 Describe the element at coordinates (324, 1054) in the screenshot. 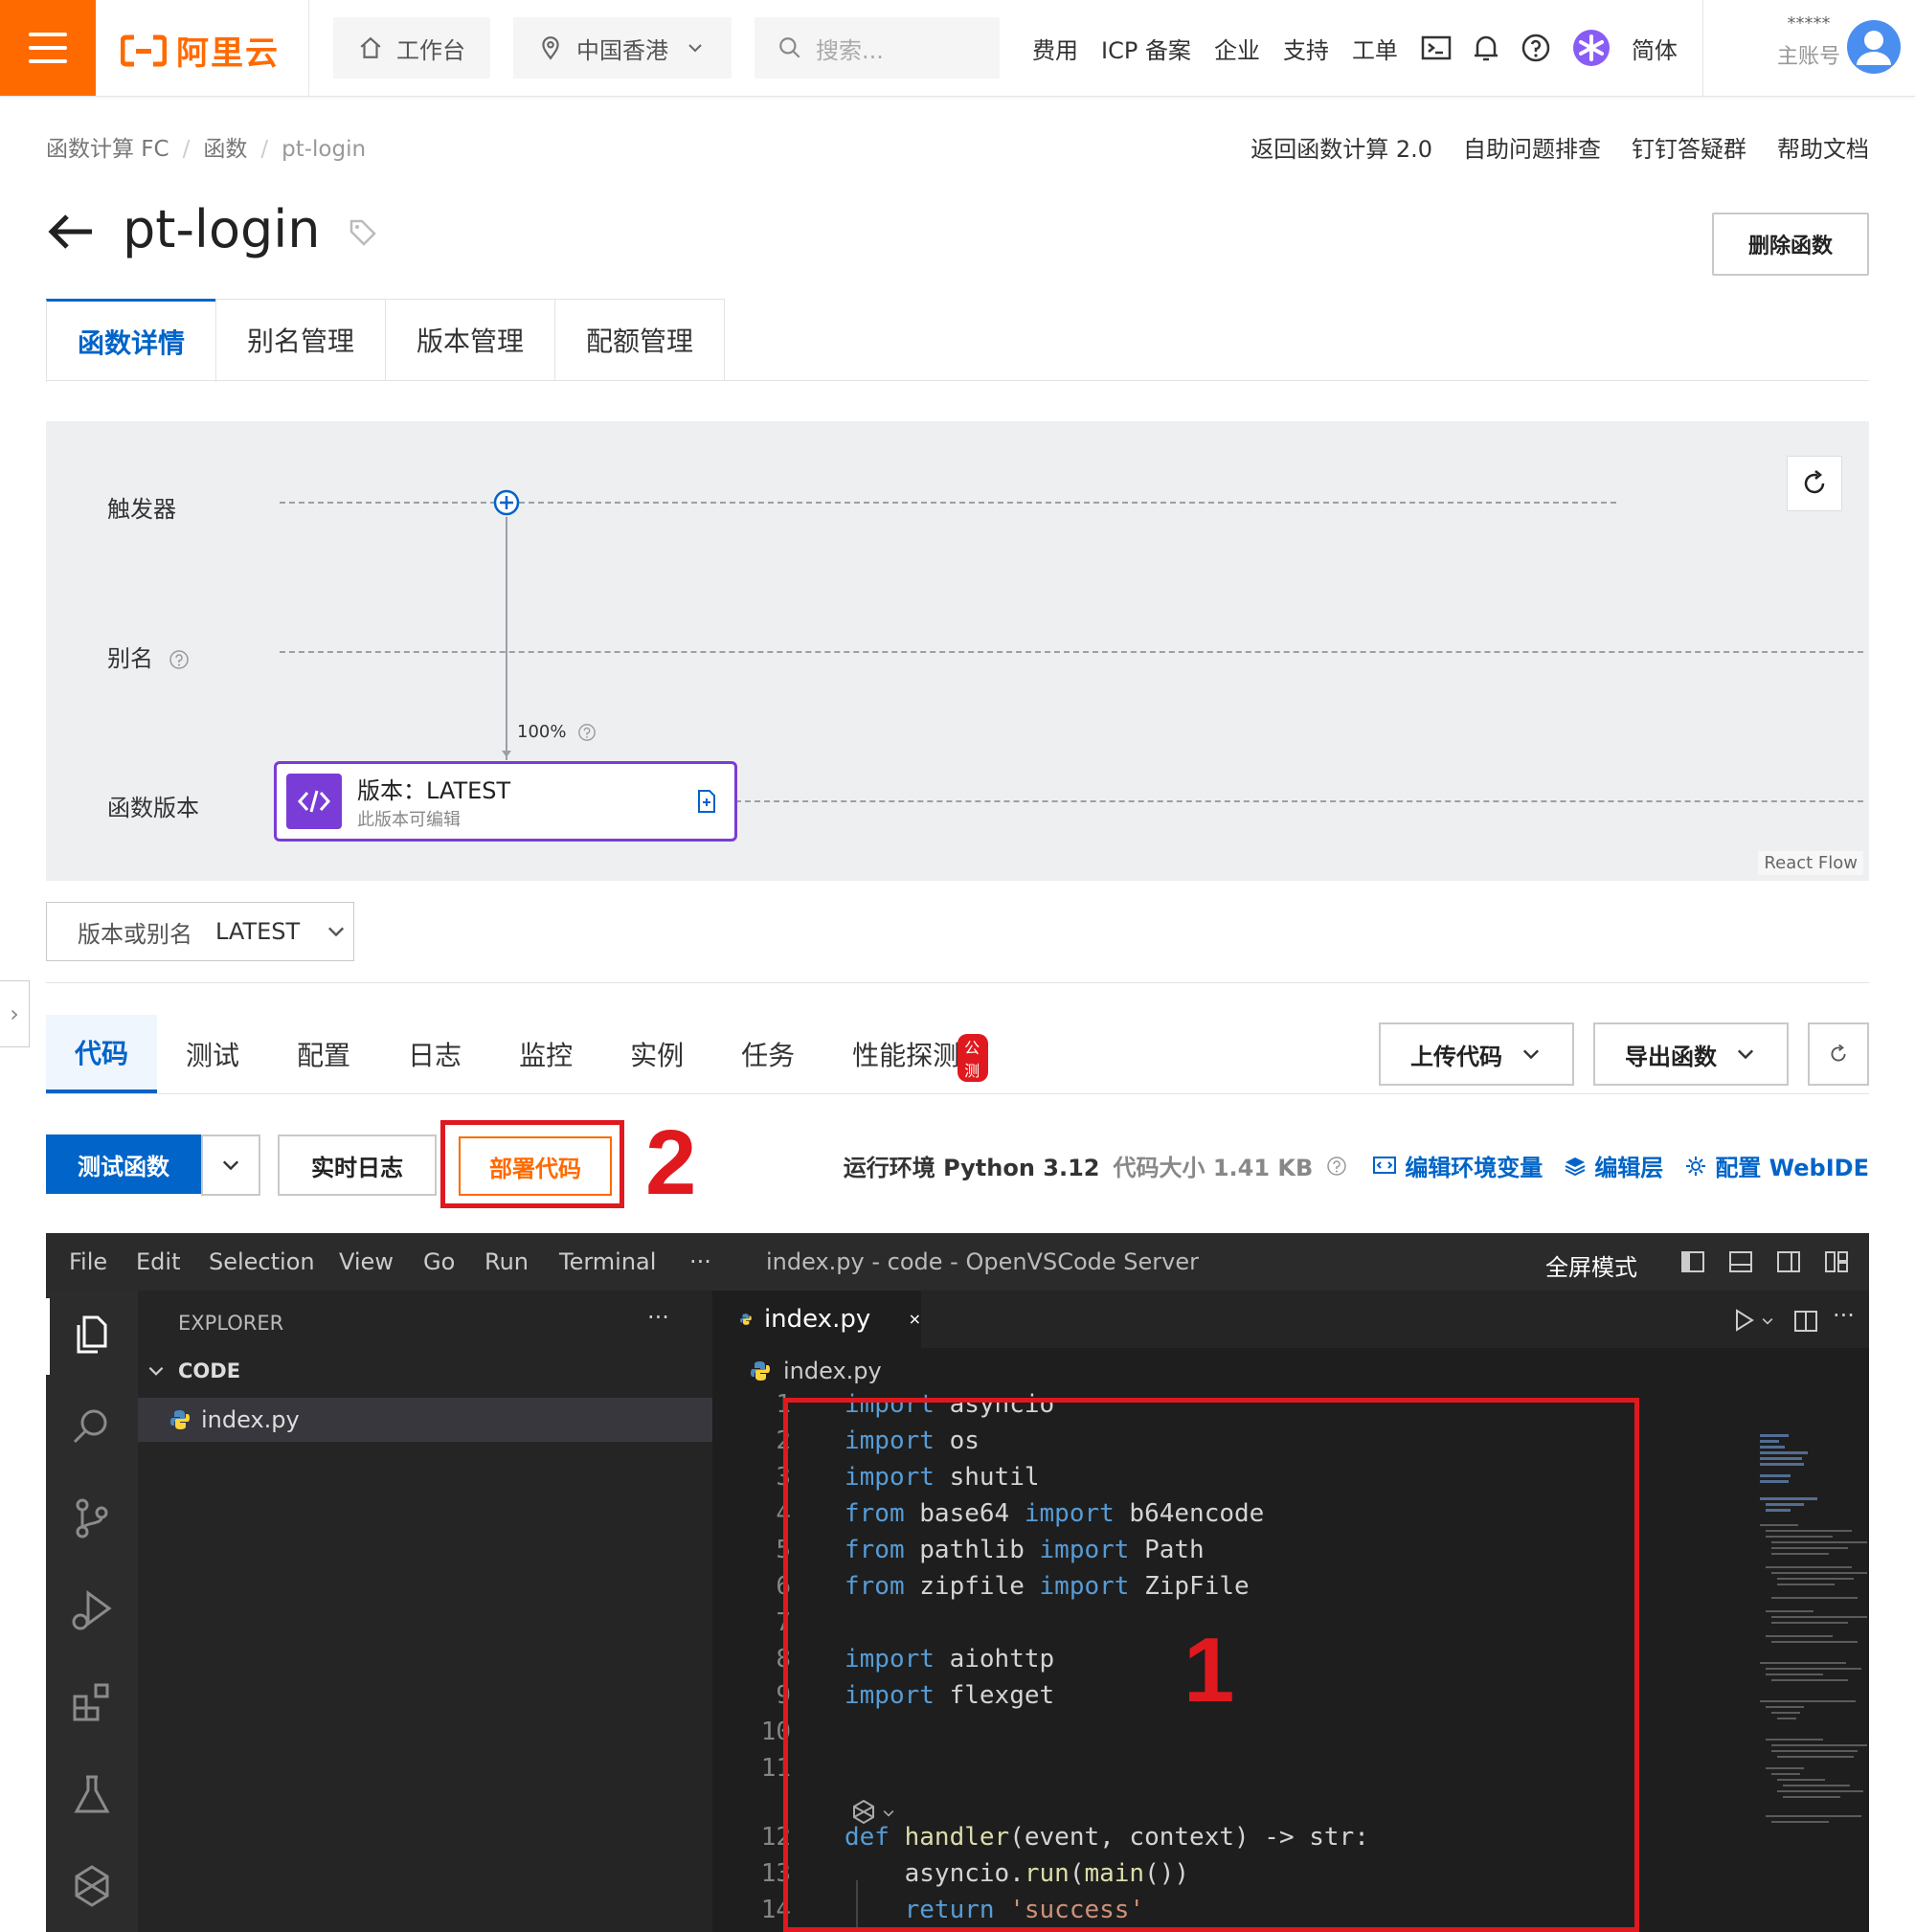

I see `tab-config: 配置` at that location.